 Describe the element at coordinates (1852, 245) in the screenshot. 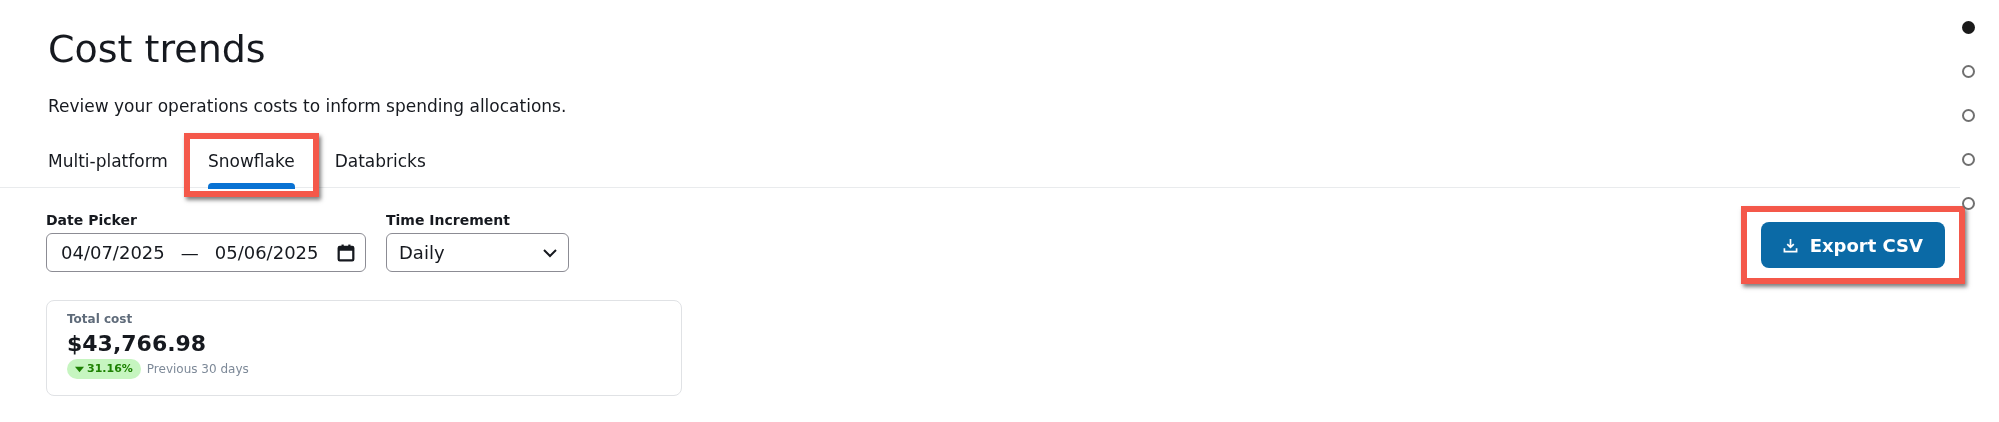

I see `export-csv-button: Export CSV` at that location.